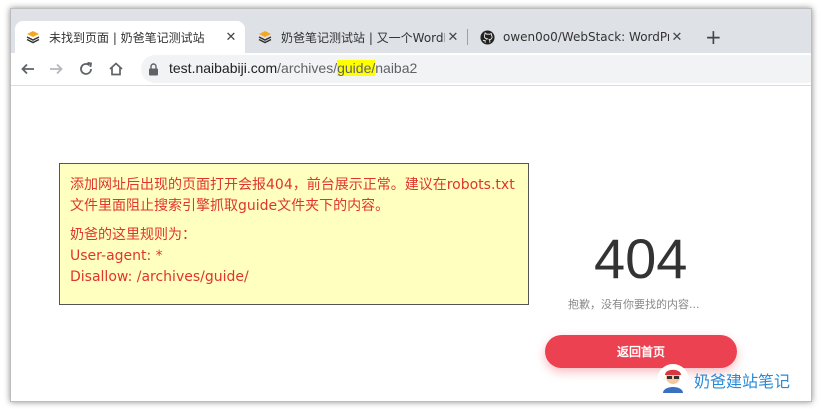 The width and height of the screenshot is (821, 409). What do you see at coordinates (641, 258) in the screenshot?
I see `error-code: 404` at bounding box center [641, 258].